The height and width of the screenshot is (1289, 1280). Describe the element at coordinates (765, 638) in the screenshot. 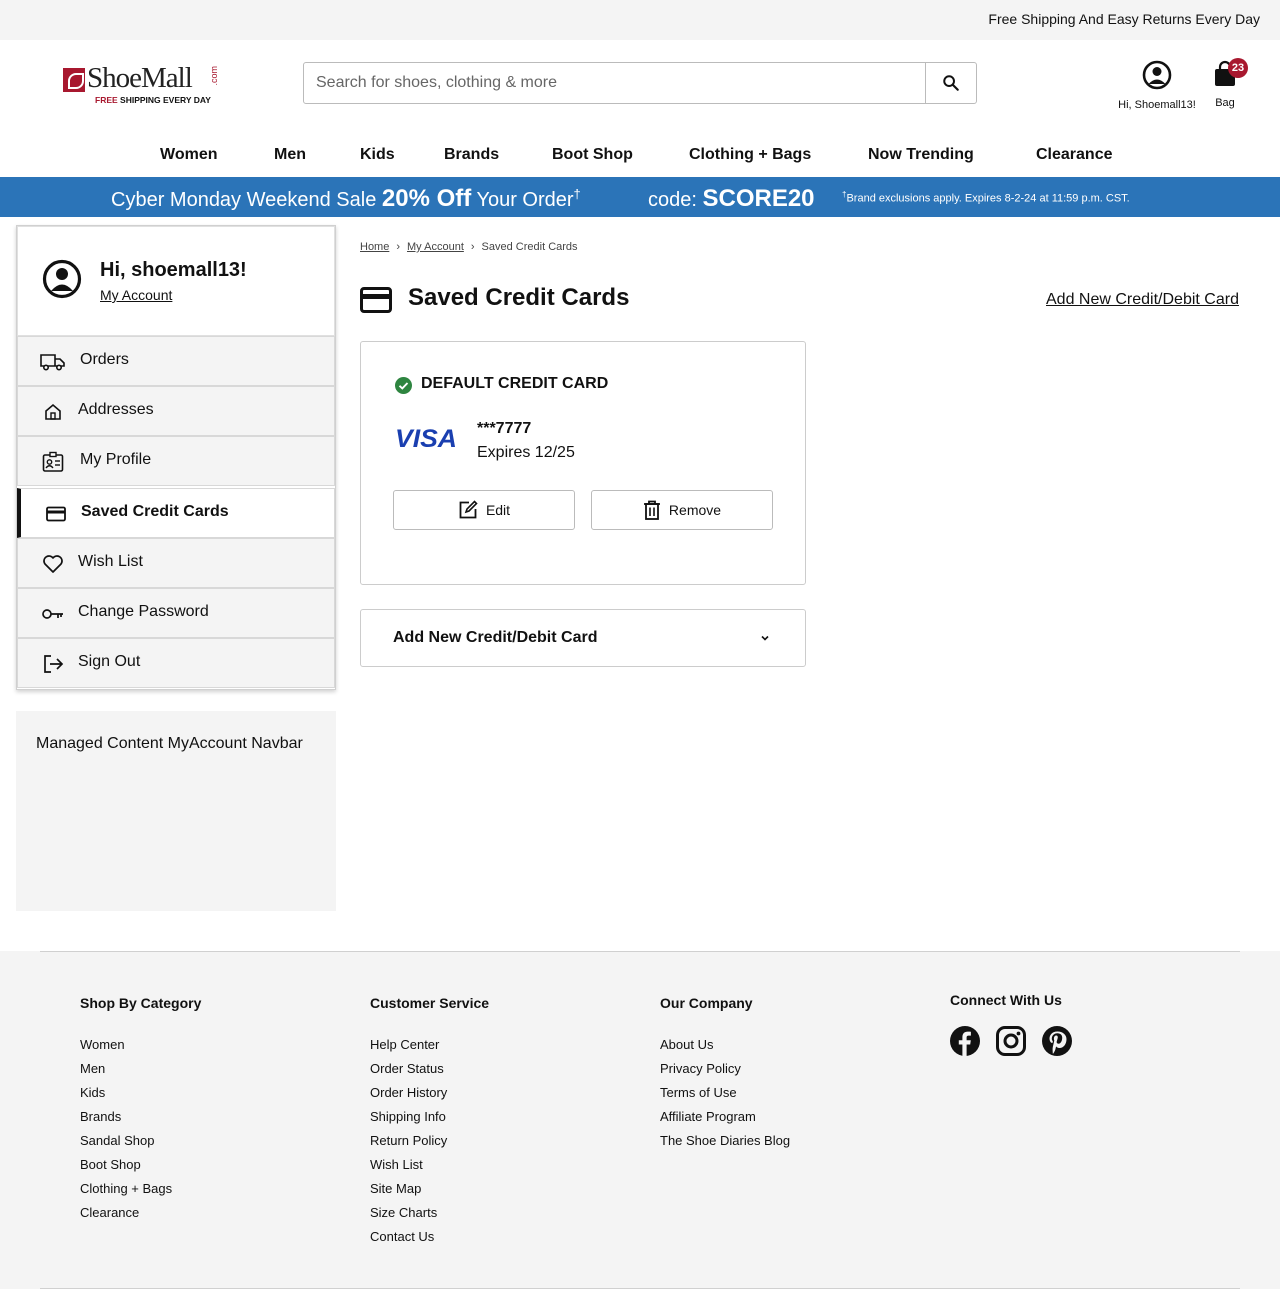

I see `chevron-down-icon` at that location.